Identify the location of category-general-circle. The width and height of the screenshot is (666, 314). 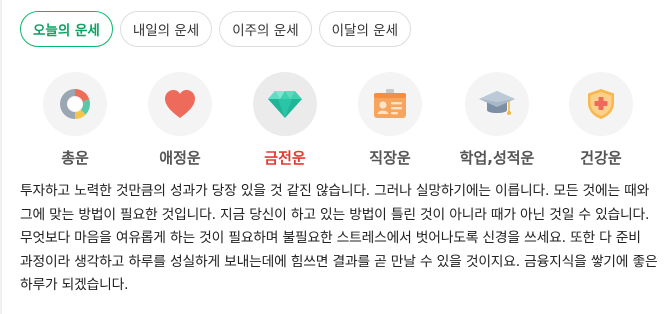
(75, 104).